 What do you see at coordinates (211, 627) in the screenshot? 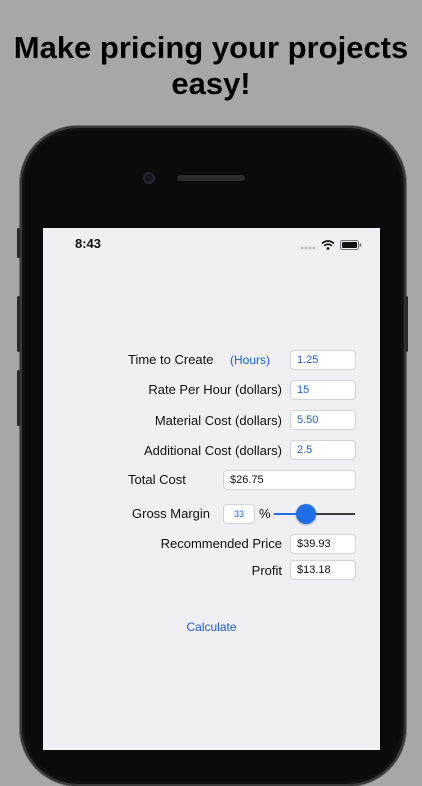
I see `calculate-button: Calculate` at bounding box center [211, 627].